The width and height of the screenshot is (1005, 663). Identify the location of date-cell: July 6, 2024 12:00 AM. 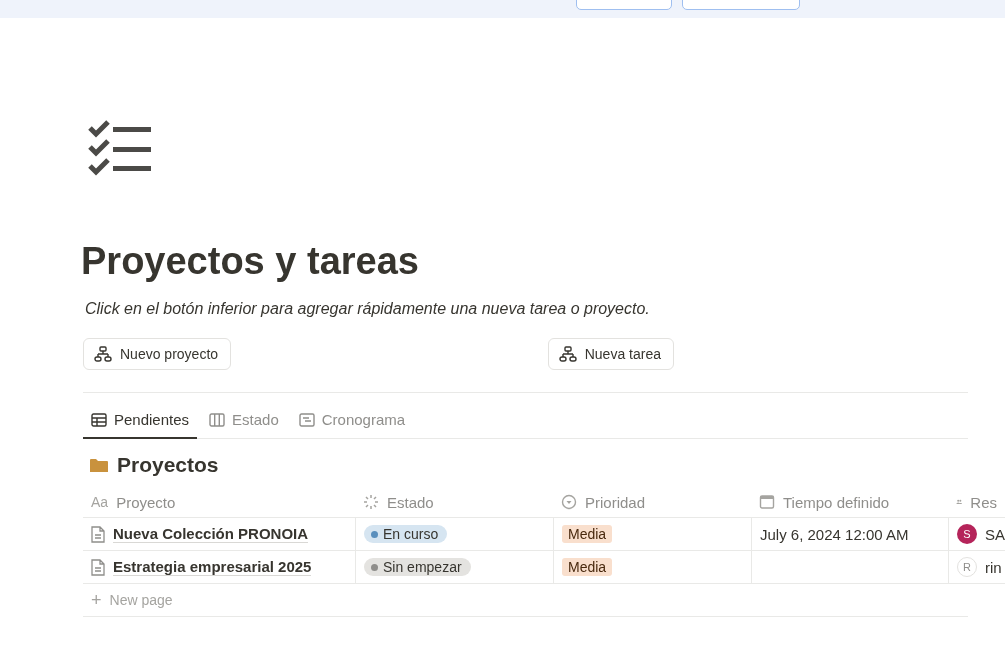
(834, 534).